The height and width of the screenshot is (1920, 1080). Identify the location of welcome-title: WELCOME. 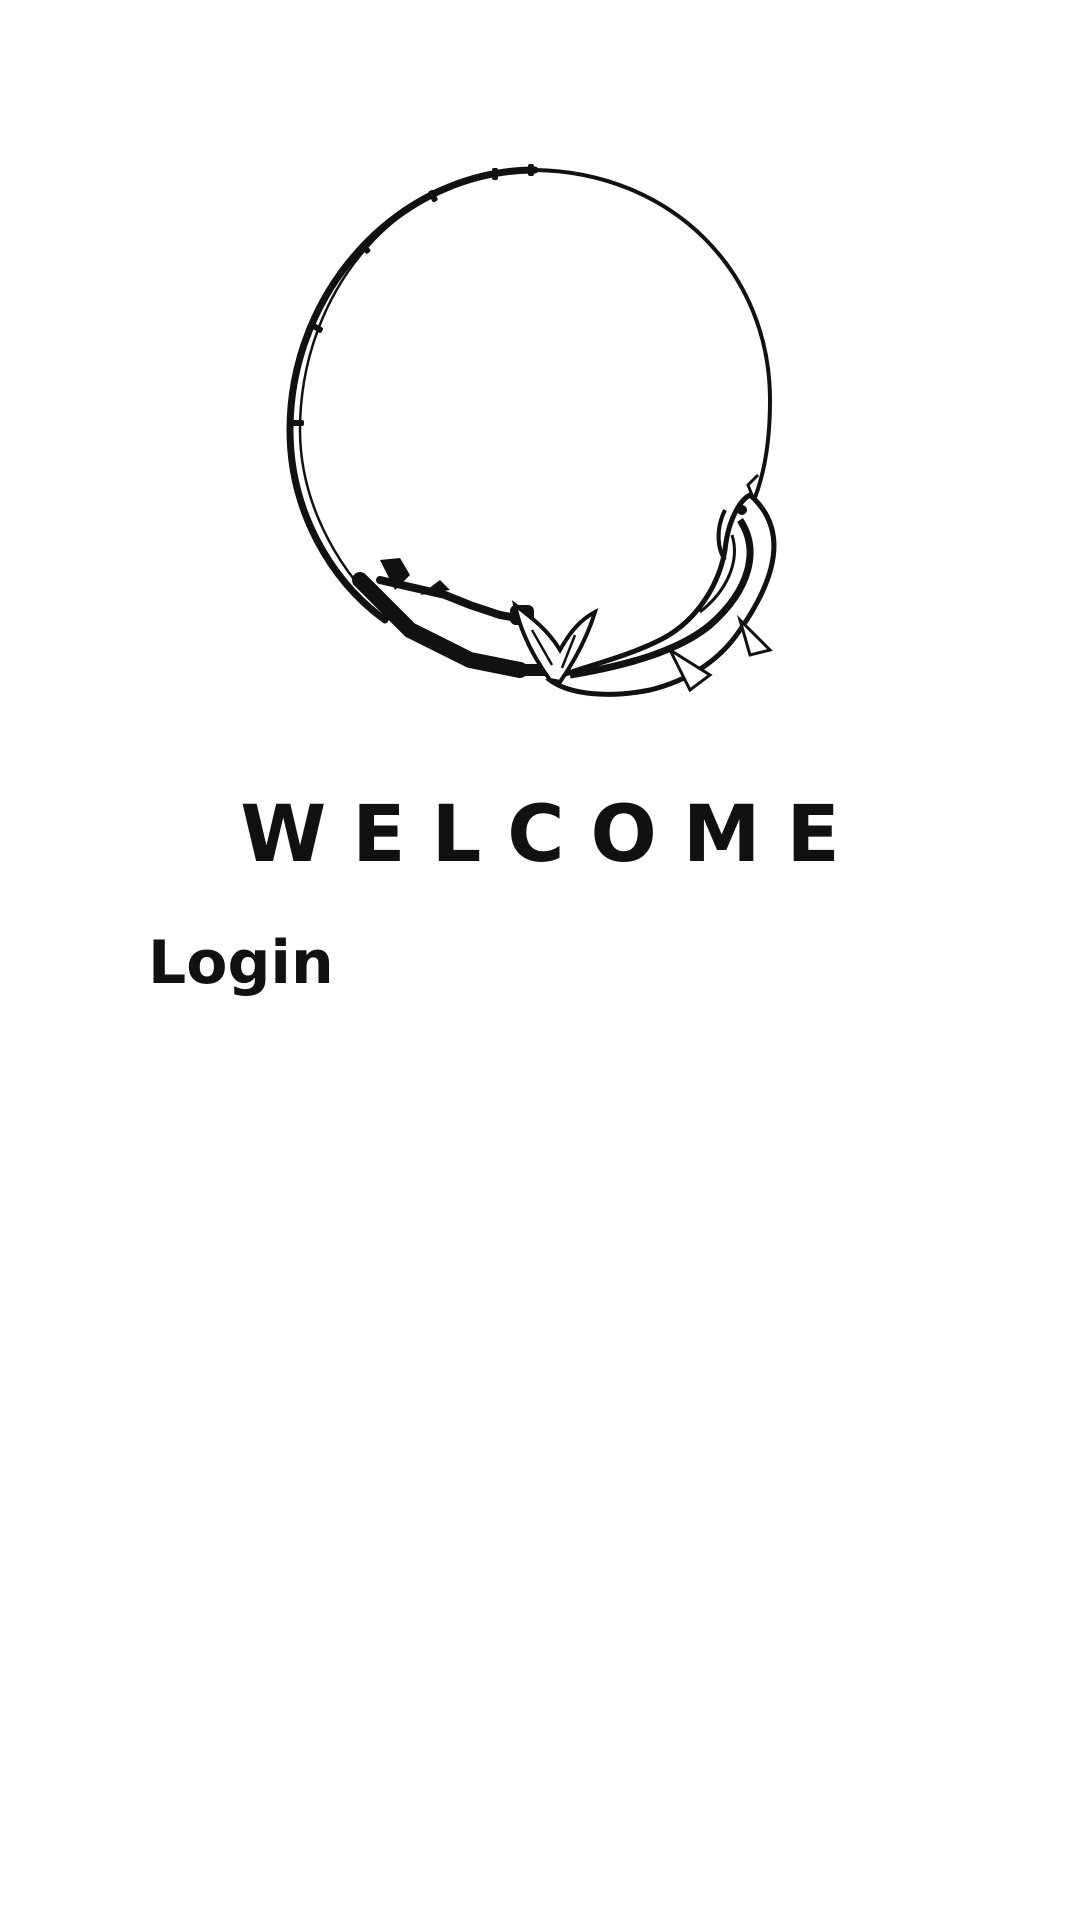
(553, 835).